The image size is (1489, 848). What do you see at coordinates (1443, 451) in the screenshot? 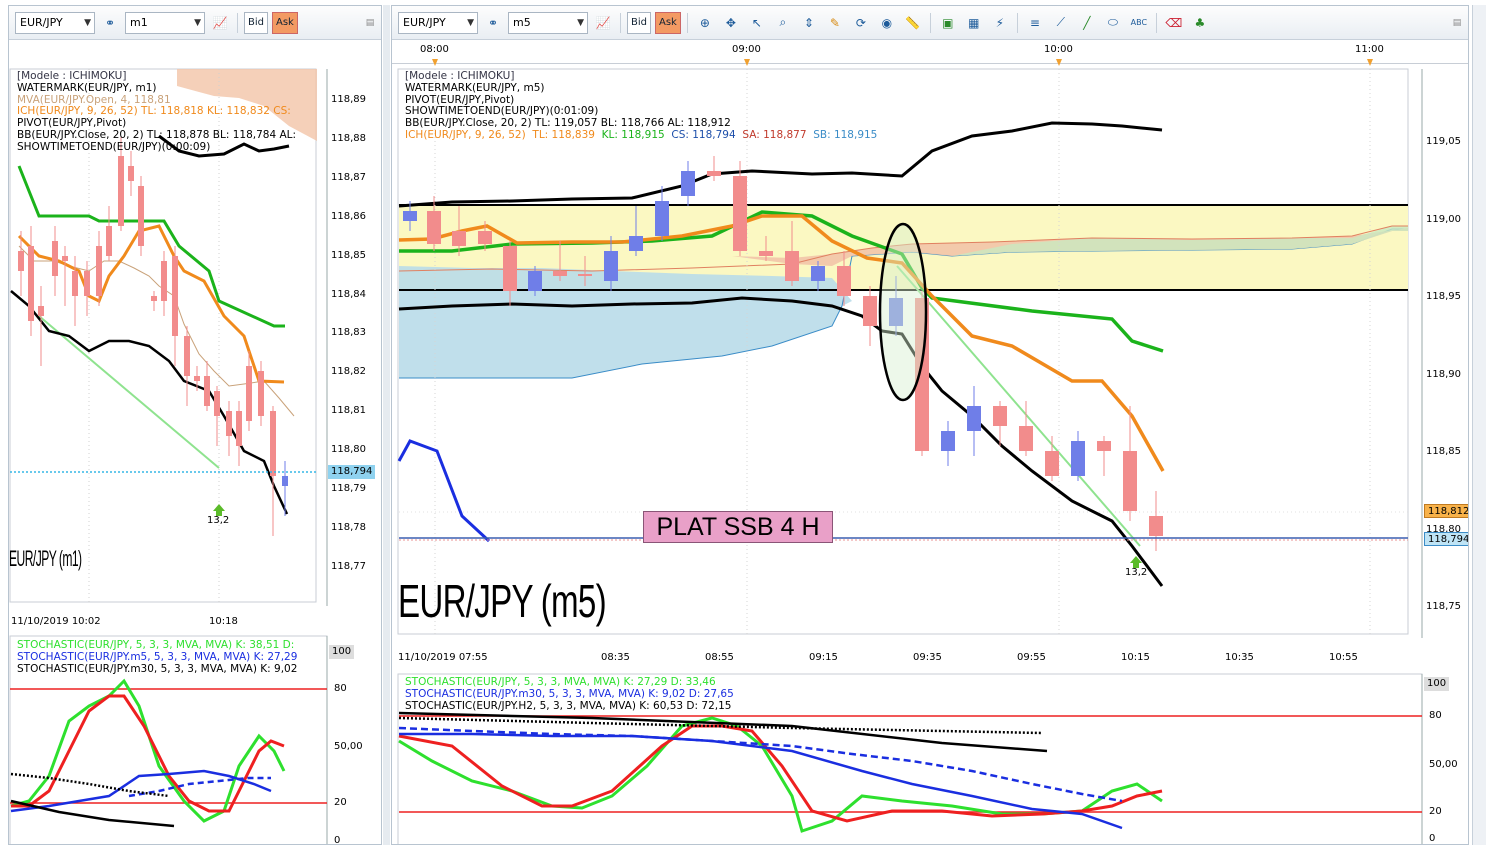
I see `right-price-label: 118,85` at bounding box center [1443, 451].